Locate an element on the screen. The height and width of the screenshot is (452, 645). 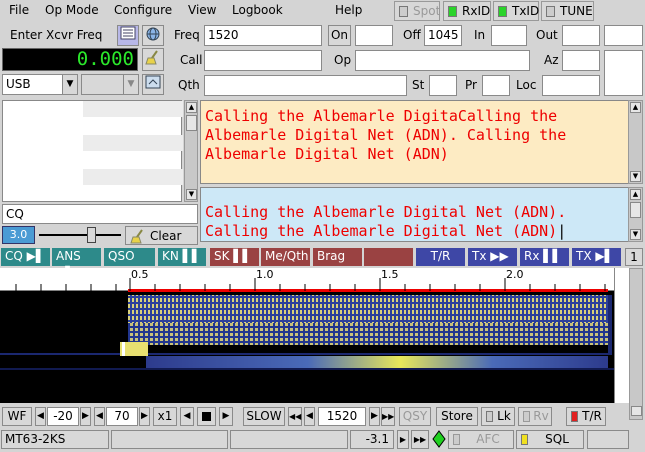
squelch-value: 3.0 is located at coordinates (18, 235).